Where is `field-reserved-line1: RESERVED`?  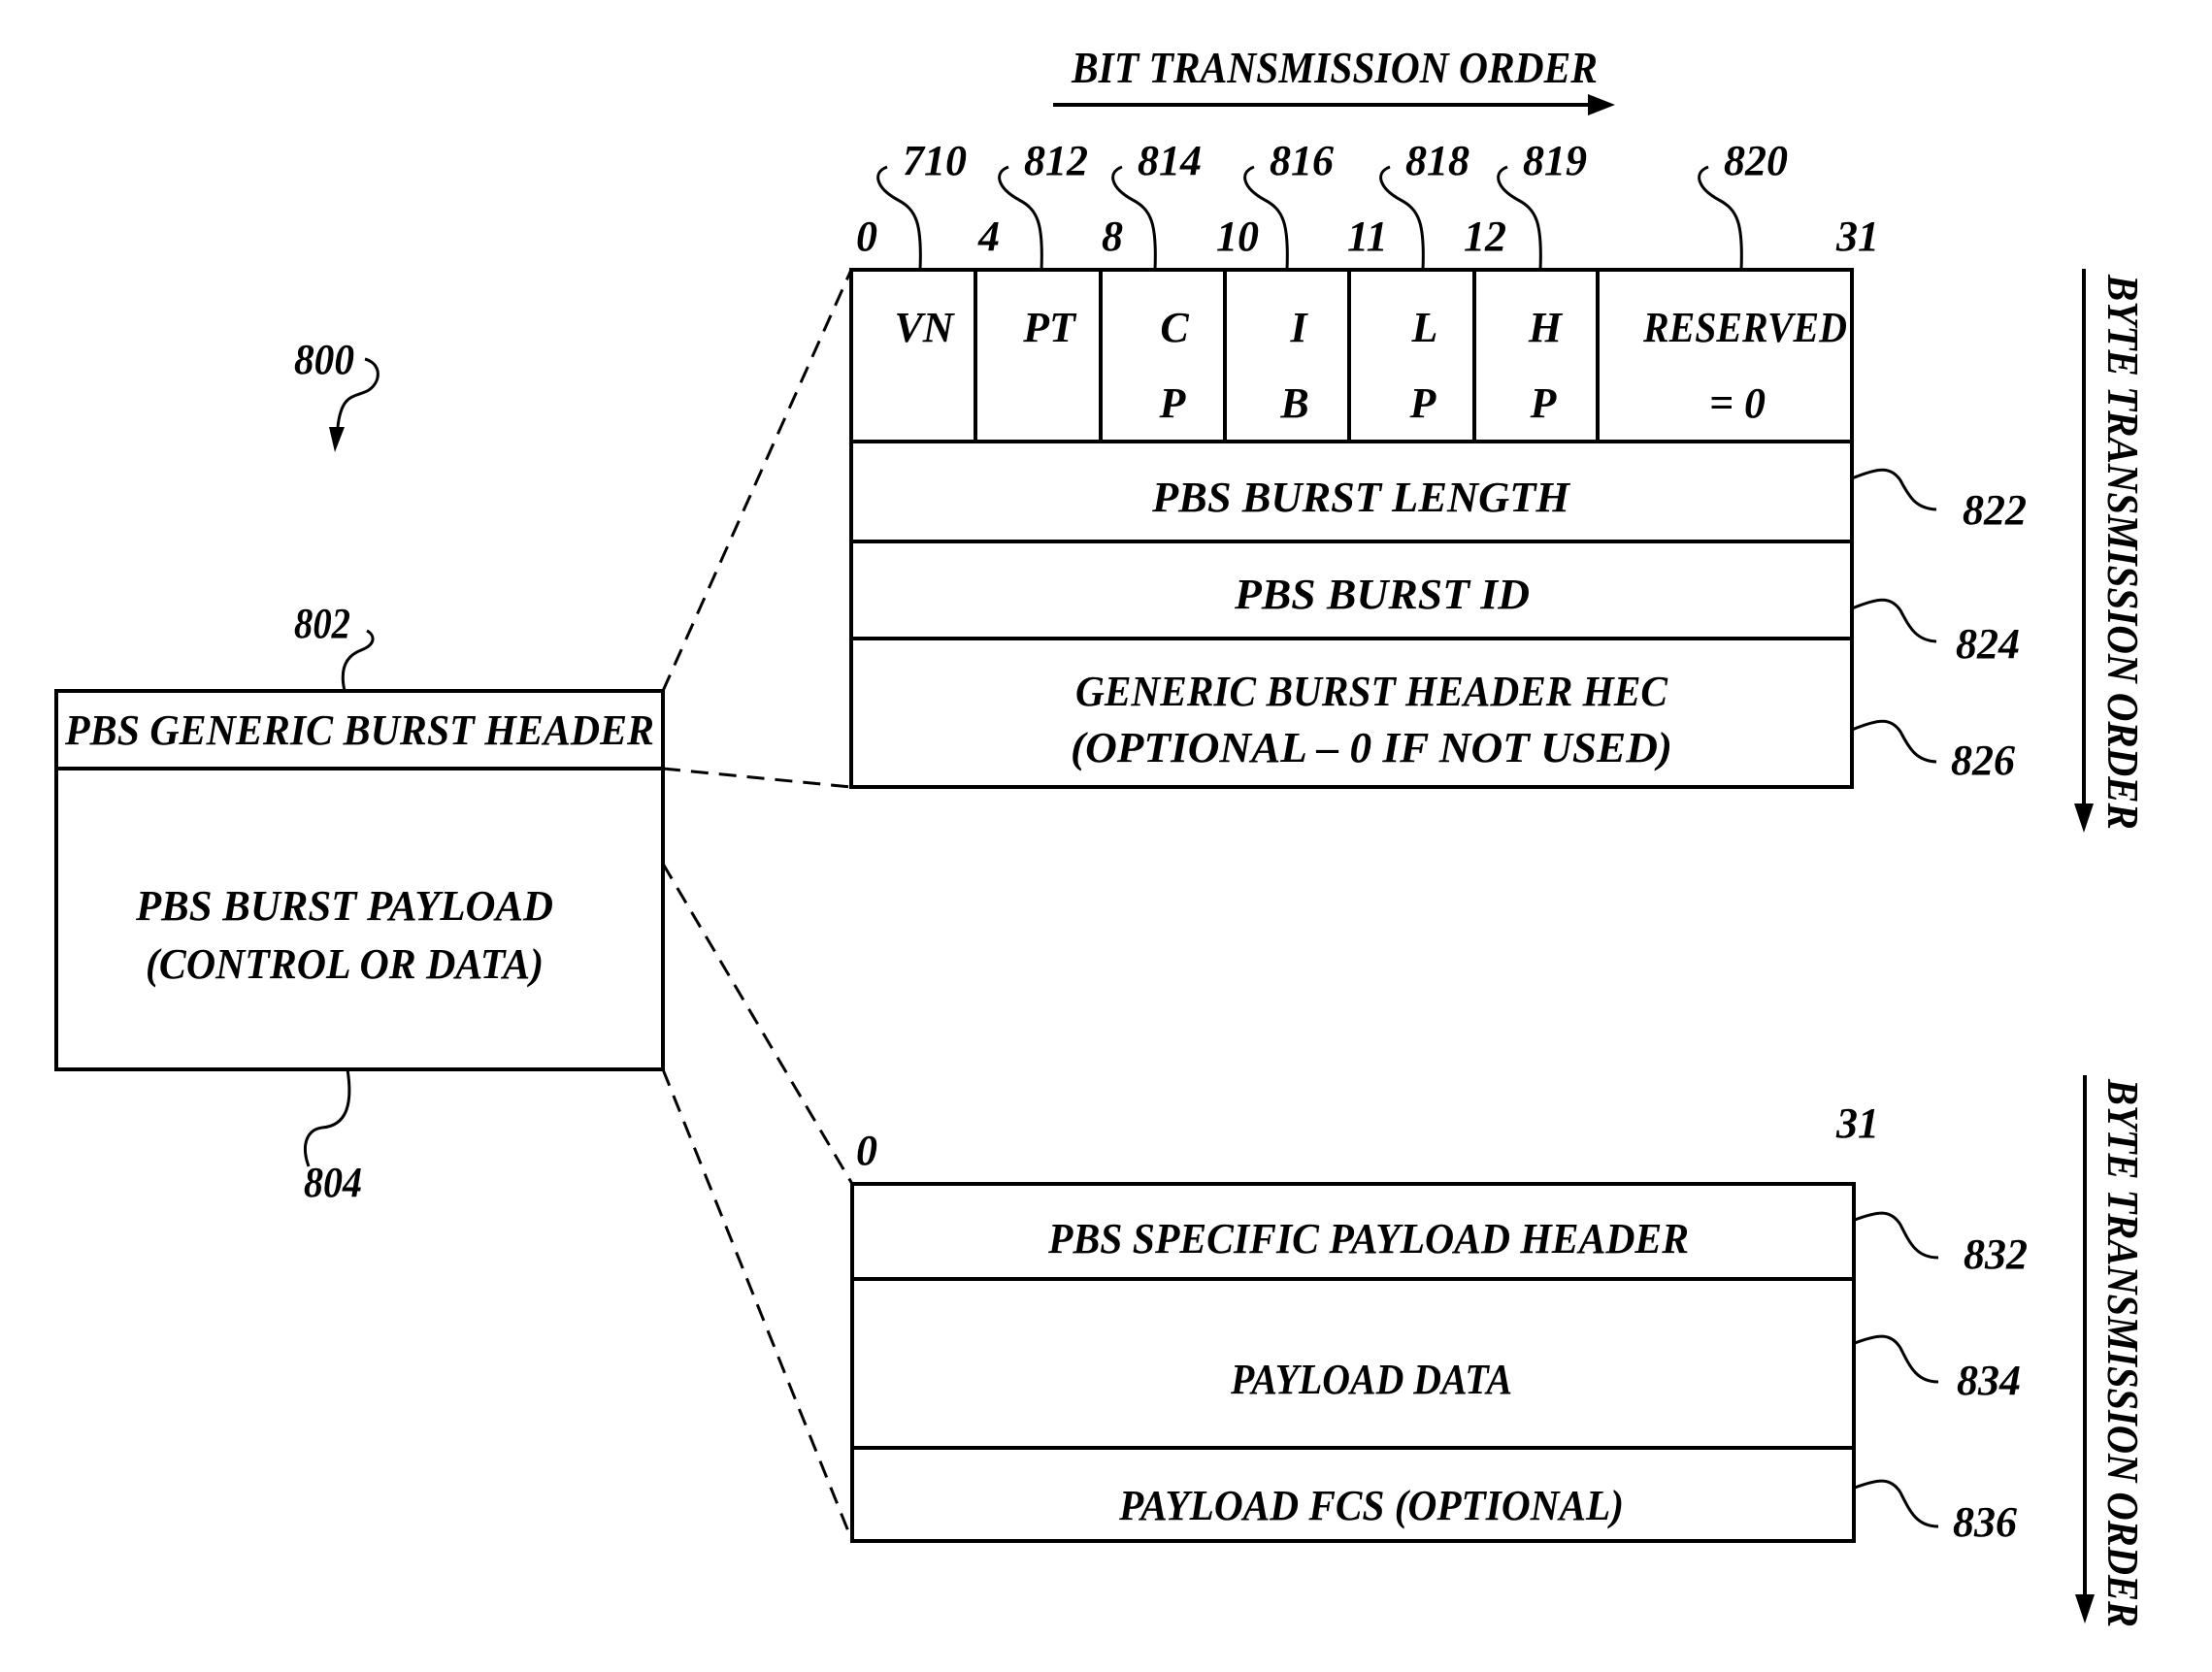
field-reserved-line1: RESERVED is located at coordinates (1744, 327).